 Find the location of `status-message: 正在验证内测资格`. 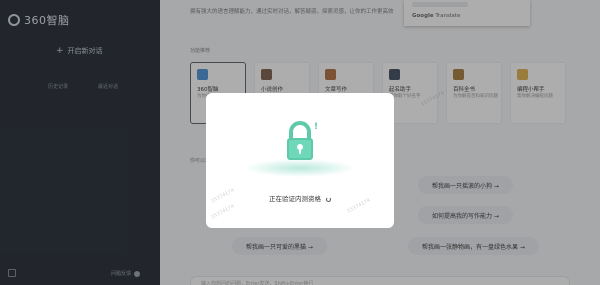

status-message: 正在验证内测资格 is located at coordinates (300, 198).